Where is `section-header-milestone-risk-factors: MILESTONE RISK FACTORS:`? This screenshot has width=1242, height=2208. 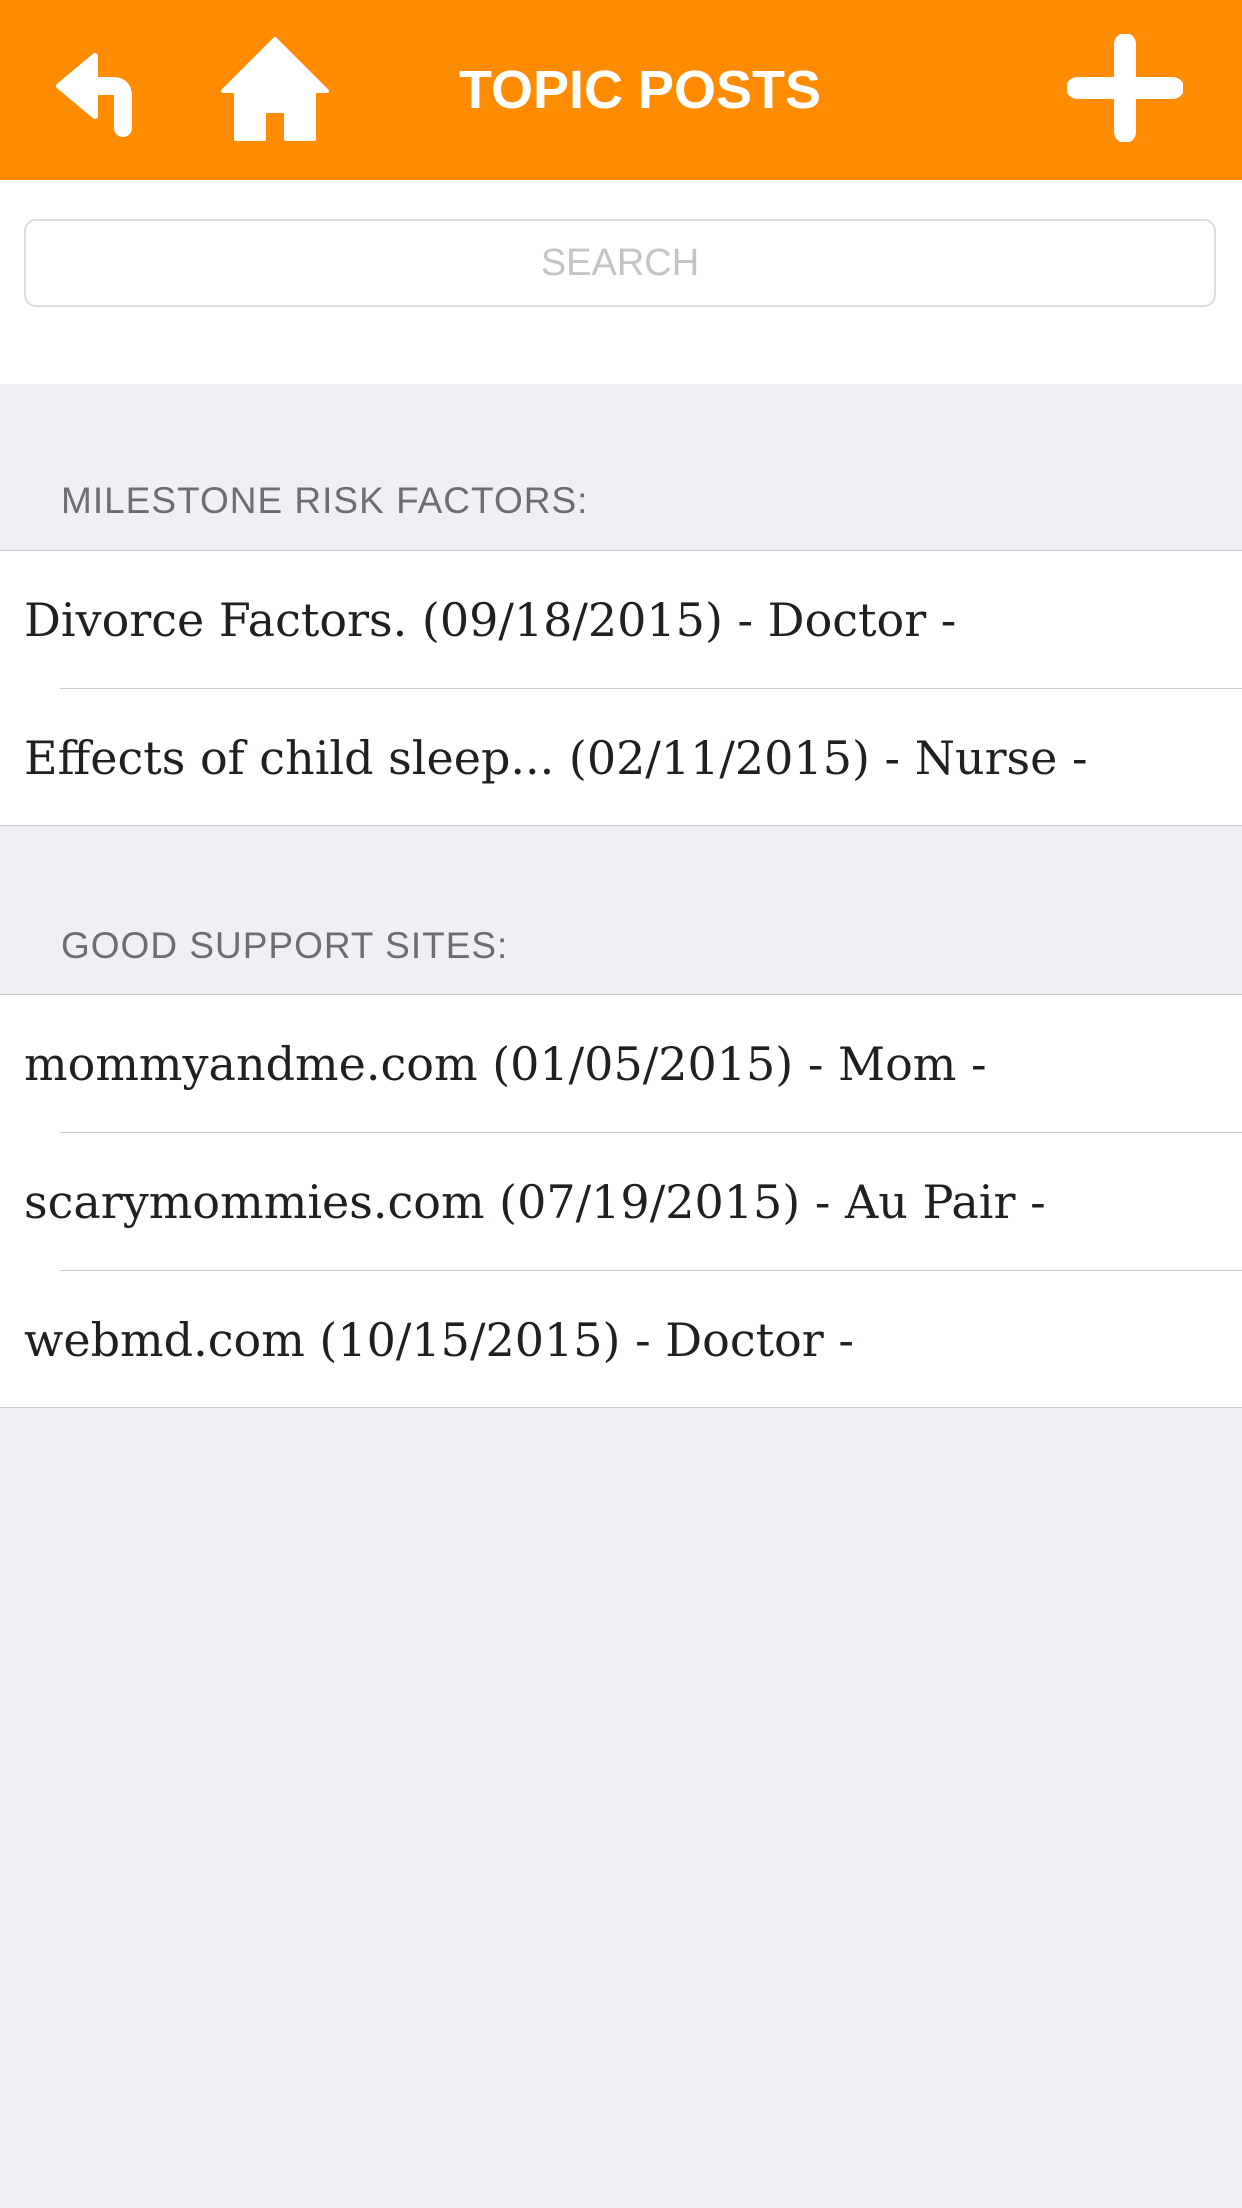 section-header-milestone-risk-factors: MILESTONE RISK FACTORS: is located at coordinates (325, 500).